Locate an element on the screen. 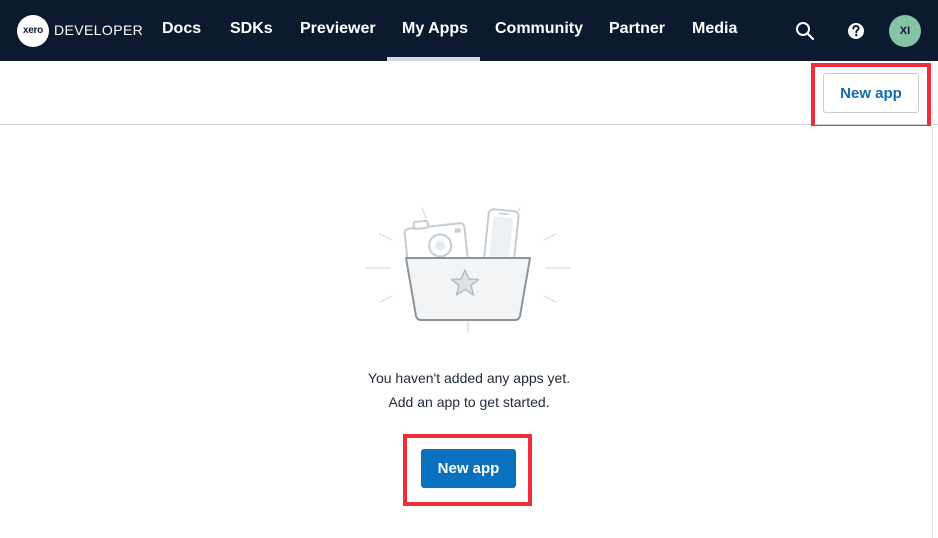  xero-logo: xero is located at coordinates (33, 31).